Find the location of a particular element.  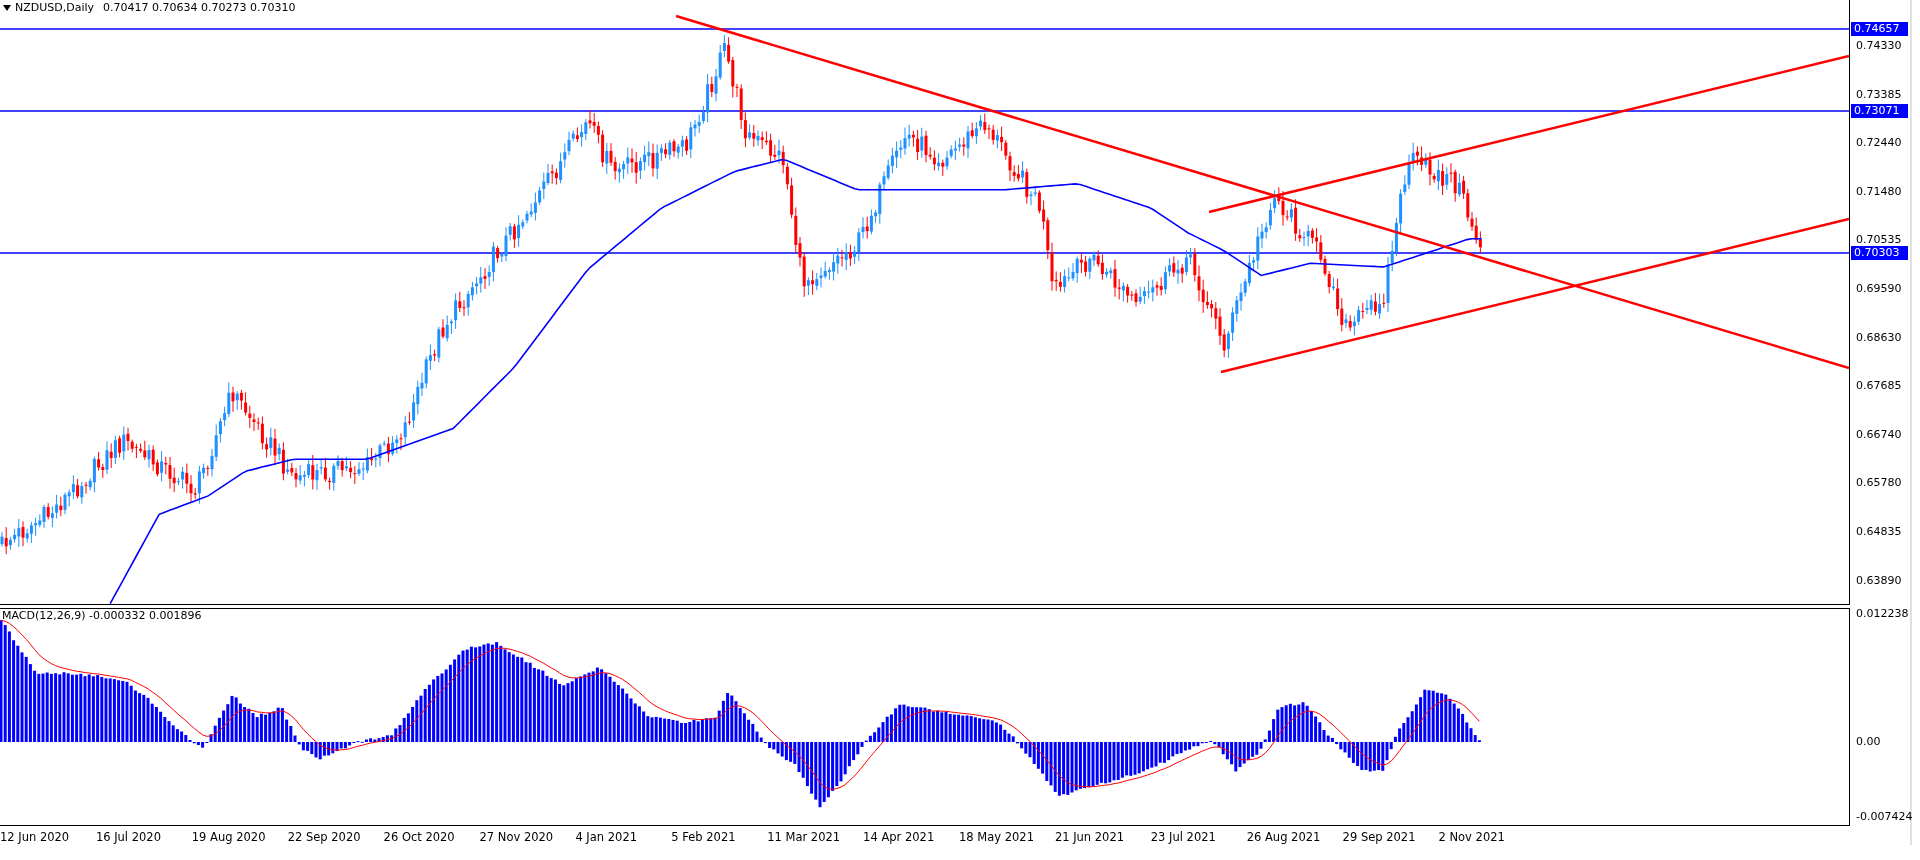

price-axis-label: 0.72440 is located at coordinates (1879, 143).